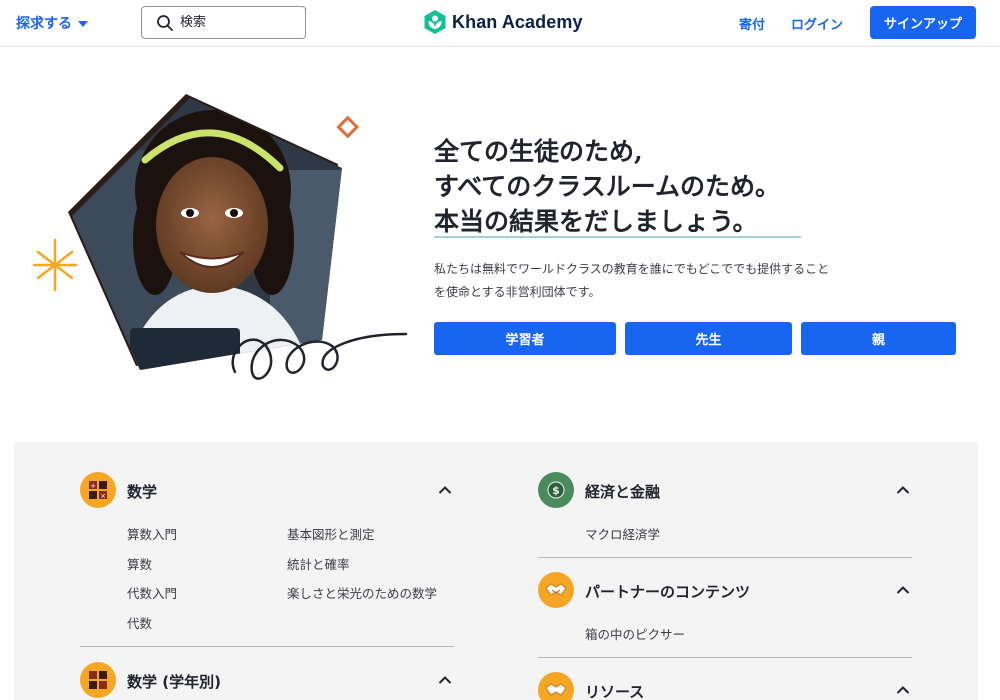  I want to click on headline-underline, so click(617, 237).